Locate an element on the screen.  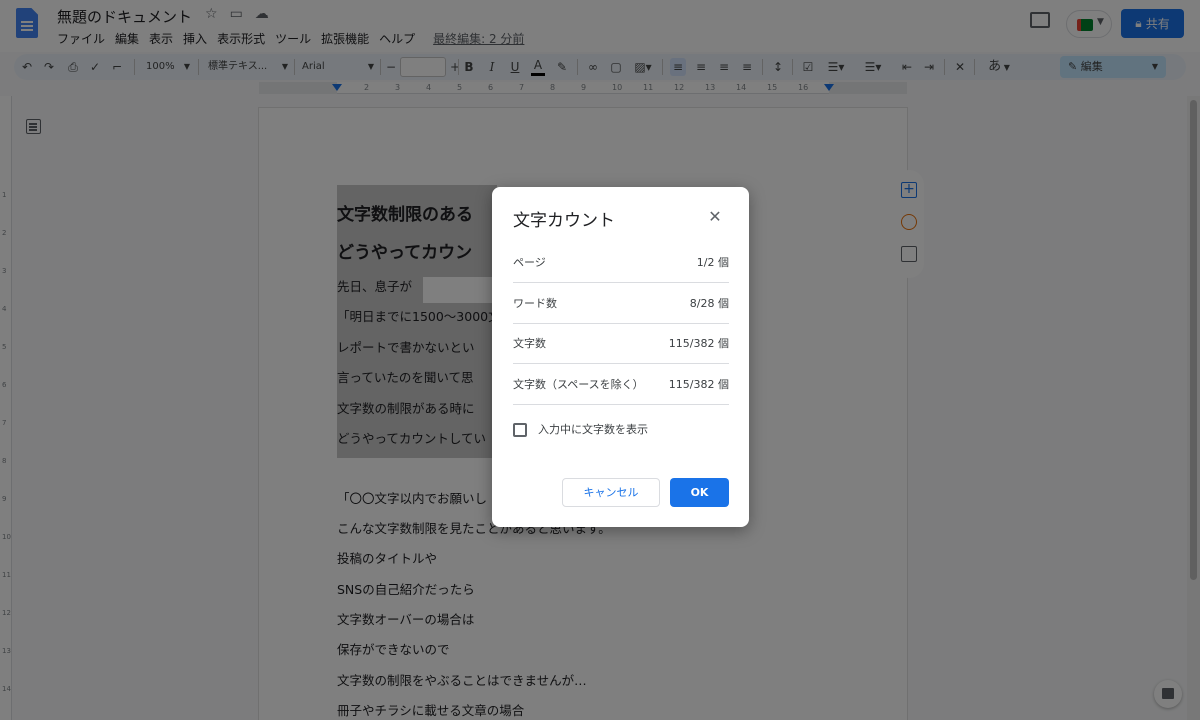
stat-row-words: ワード数 8/28 個 is located at coordinates (621, 303).